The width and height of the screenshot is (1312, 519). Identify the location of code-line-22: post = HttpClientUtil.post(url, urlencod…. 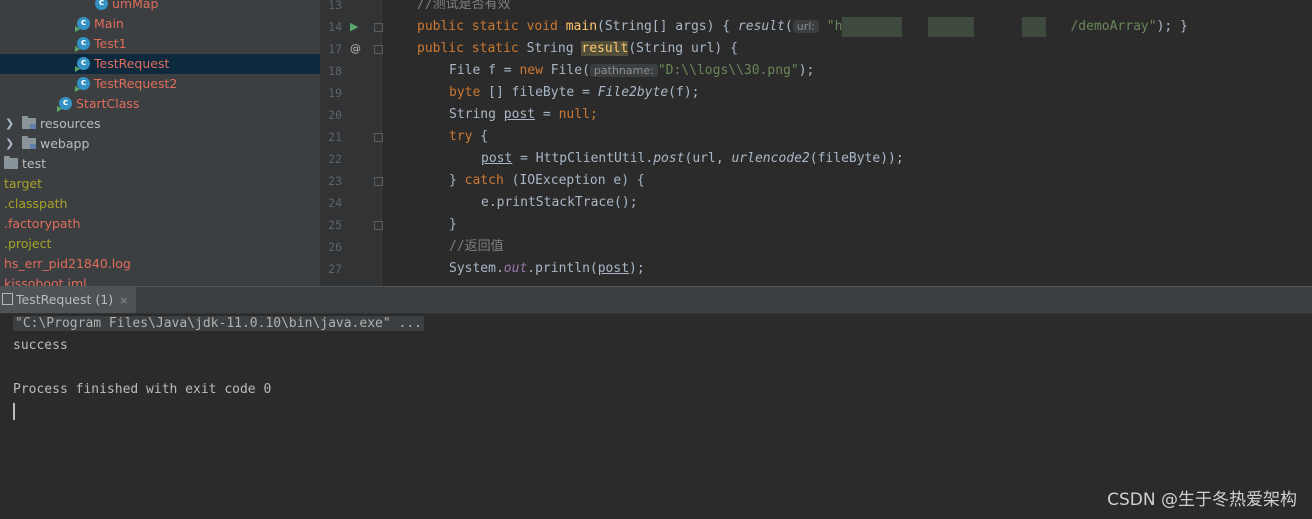
(692, 158).